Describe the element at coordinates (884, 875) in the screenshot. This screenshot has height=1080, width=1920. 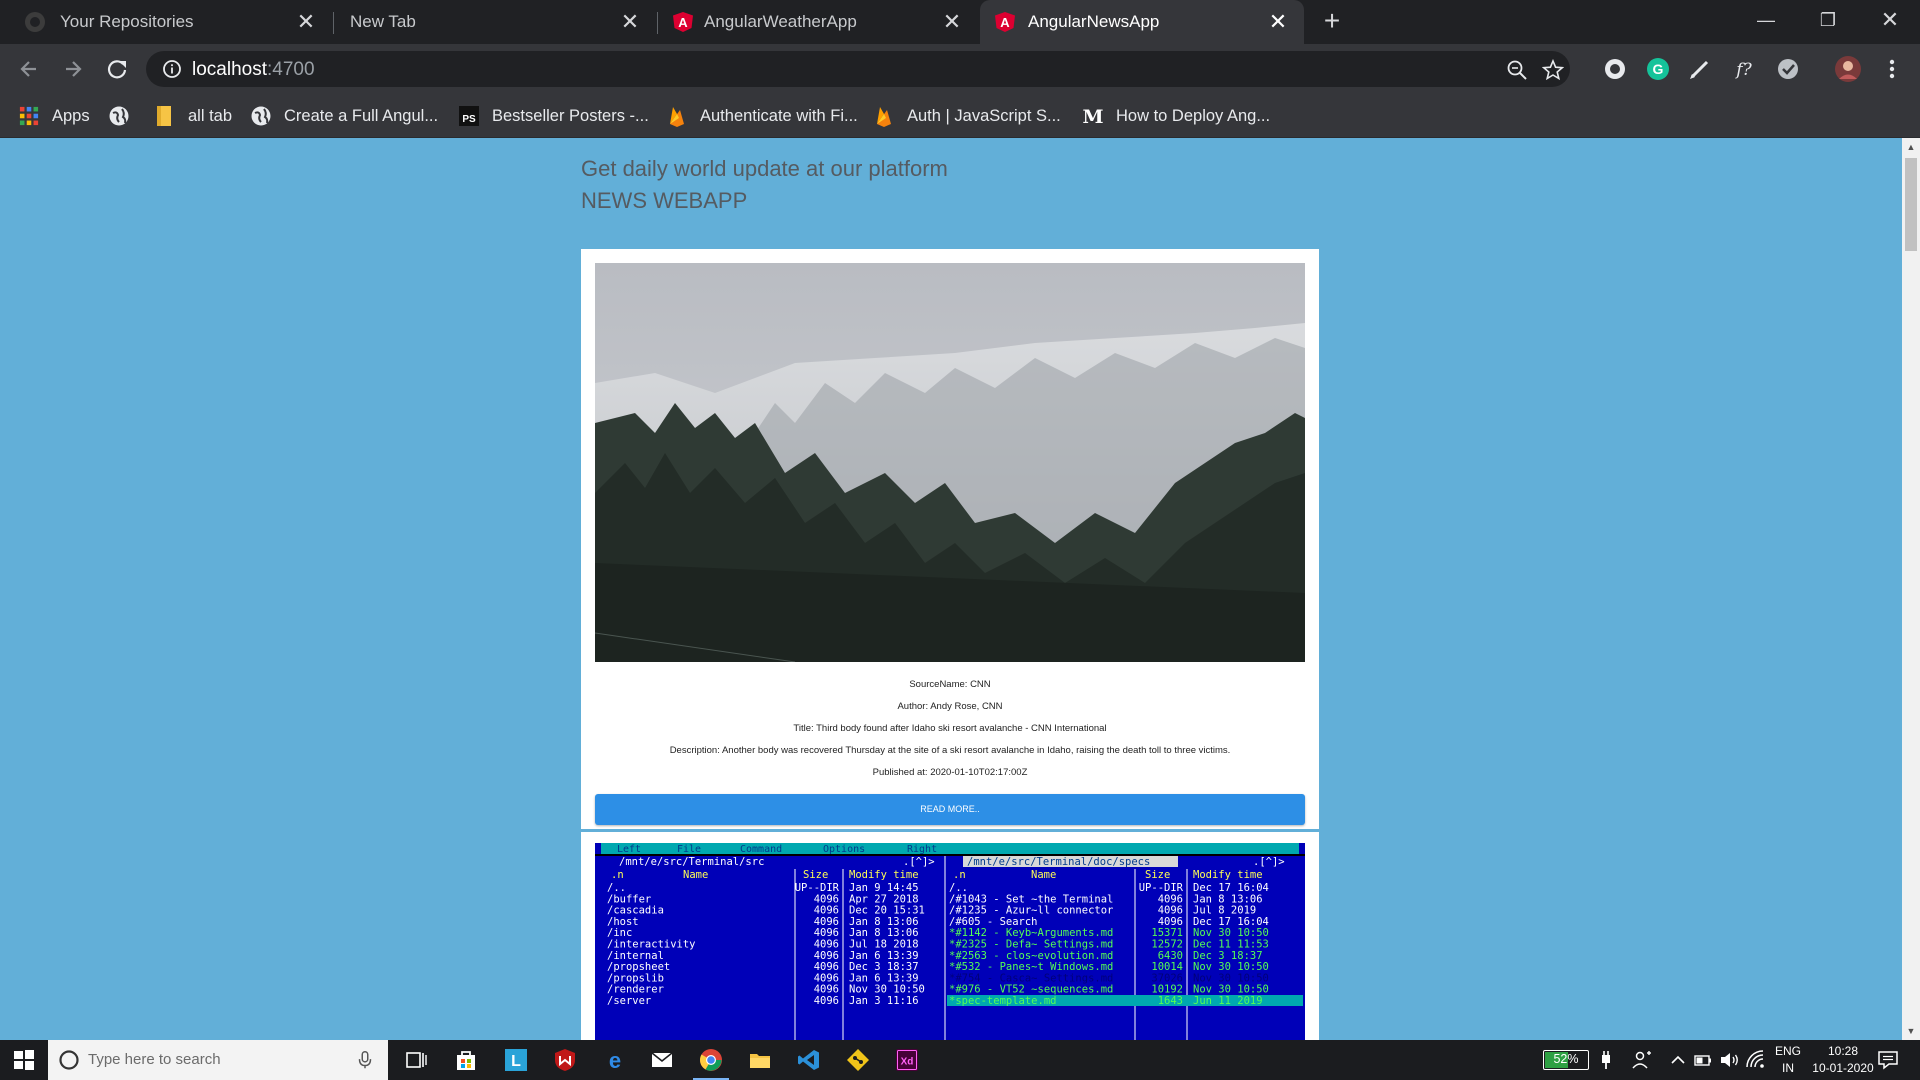
I see `mc-header: Modify time` at that location.